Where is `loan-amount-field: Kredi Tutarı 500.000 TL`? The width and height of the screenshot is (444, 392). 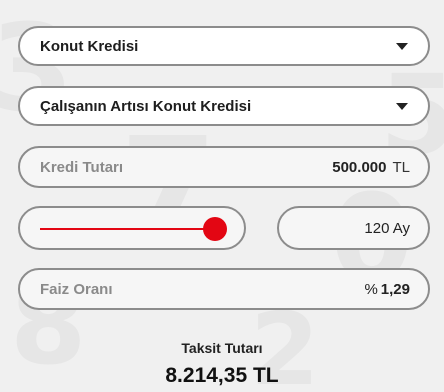 loan-amount-field: Kredi Tutarı 500.000 TL is located at coordinates (224, 167).